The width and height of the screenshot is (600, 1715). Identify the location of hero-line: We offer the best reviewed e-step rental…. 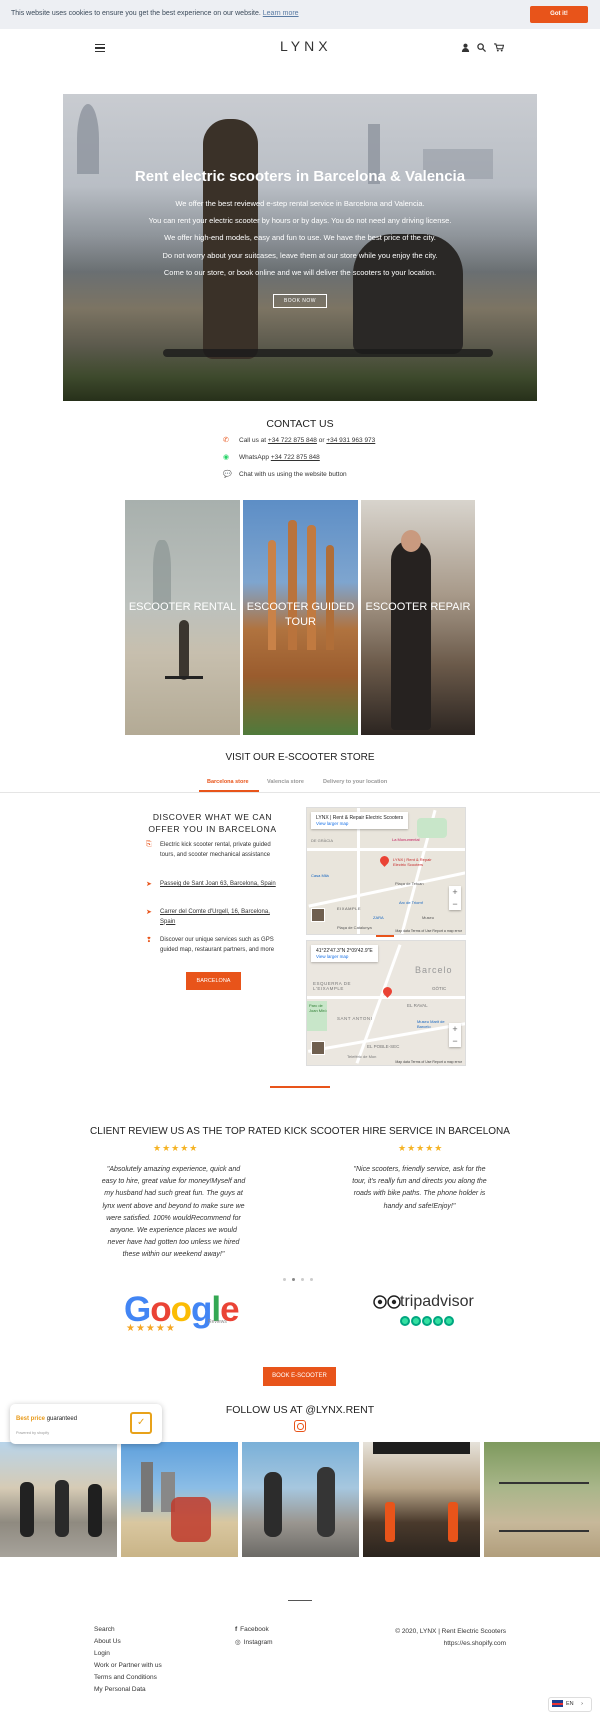
(300, 203).